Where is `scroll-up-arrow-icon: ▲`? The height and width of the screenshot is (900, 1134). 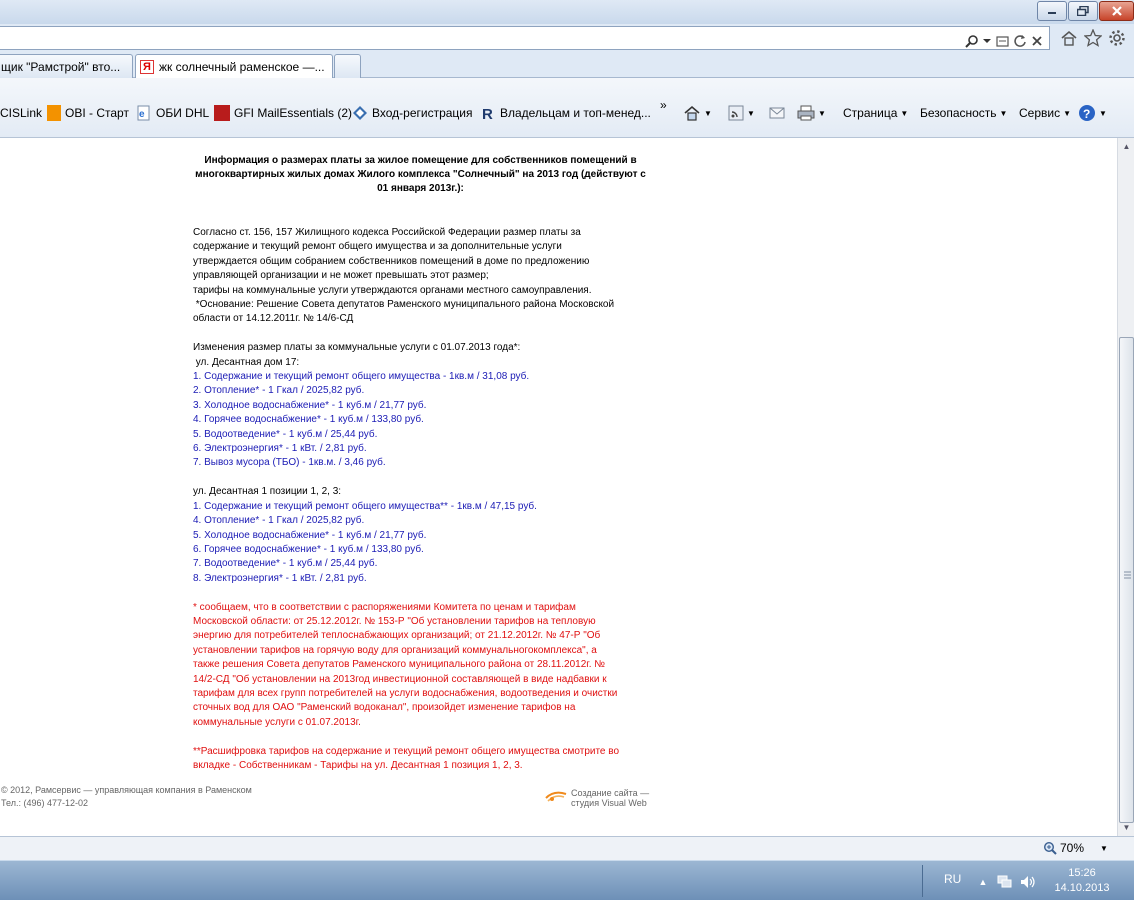
scroll-up-arrow-icon: ▲ is located at coordinates (1126, 146).